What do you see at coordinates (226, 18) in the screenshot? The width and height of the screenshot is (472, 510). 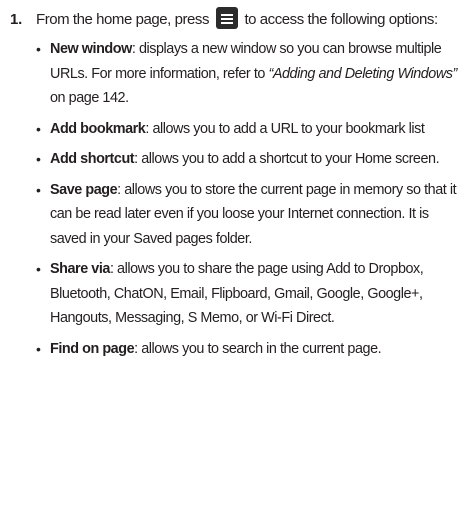 I see `menu-key-icon` at bounding box center [226, 18].